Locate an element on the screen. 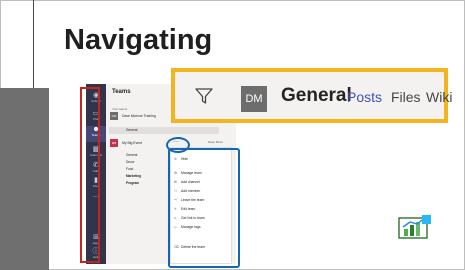 This screenshot has width=465, height=270. channel-name: General is located at coordinates (316, 95).